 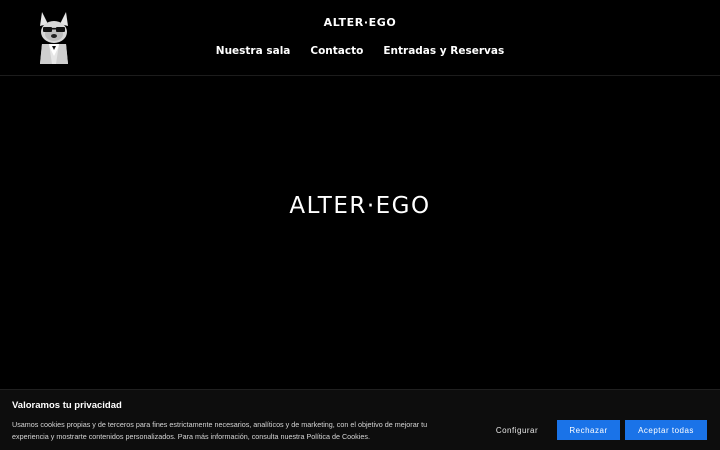 What do you see at coordinates (336, 51) in the screenshot?
I see `nav-item-contacto: Contacto` at bounding box center [336, 51].